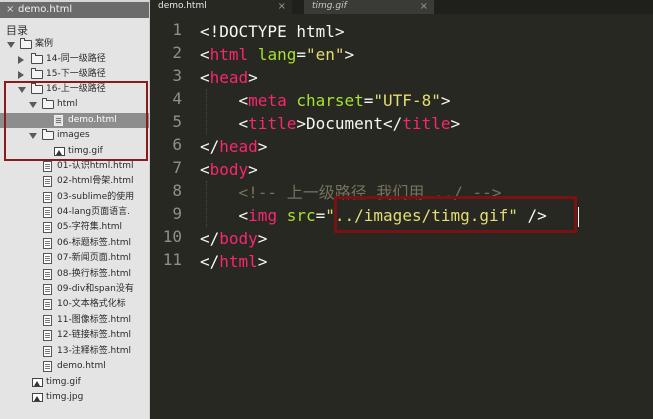 The height and width of the screenshot is (419, 653). What do you see at coordinates (76, 121) in the screenshot?
I see `sidebar-highlight-box` at bounding box center [76, 121].